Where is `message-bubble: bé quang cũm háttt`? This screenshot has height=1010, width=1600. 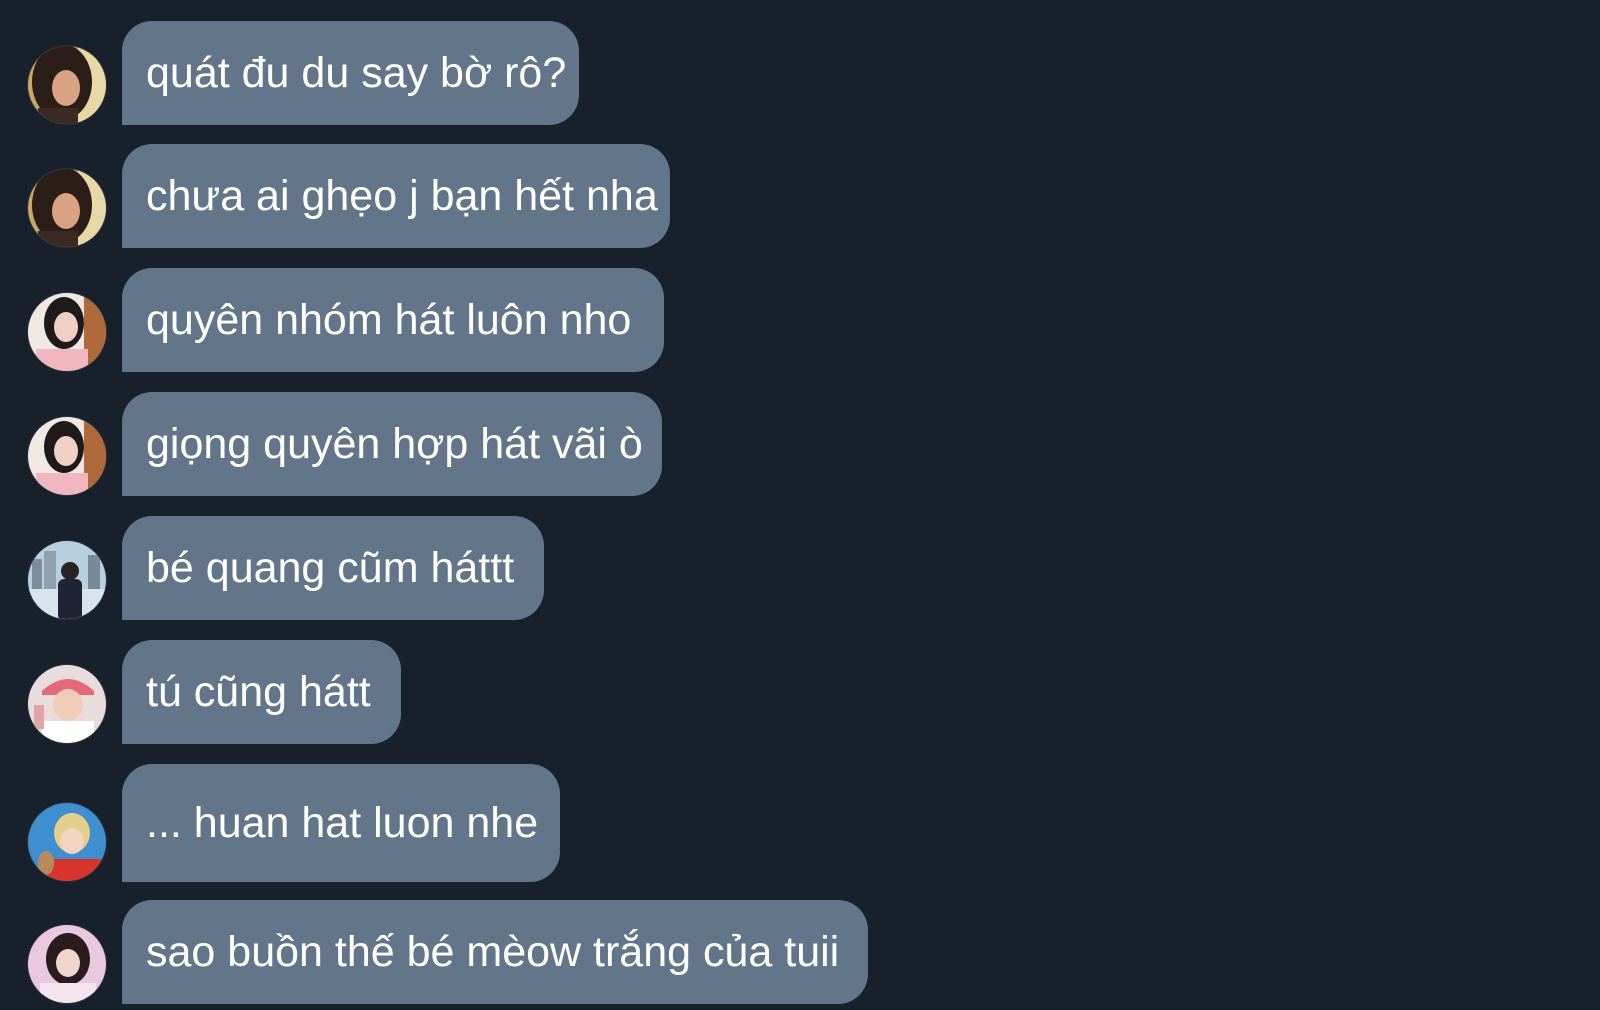 message-bubble: bé quang cũm háttt is located at coordinates (333, 568).